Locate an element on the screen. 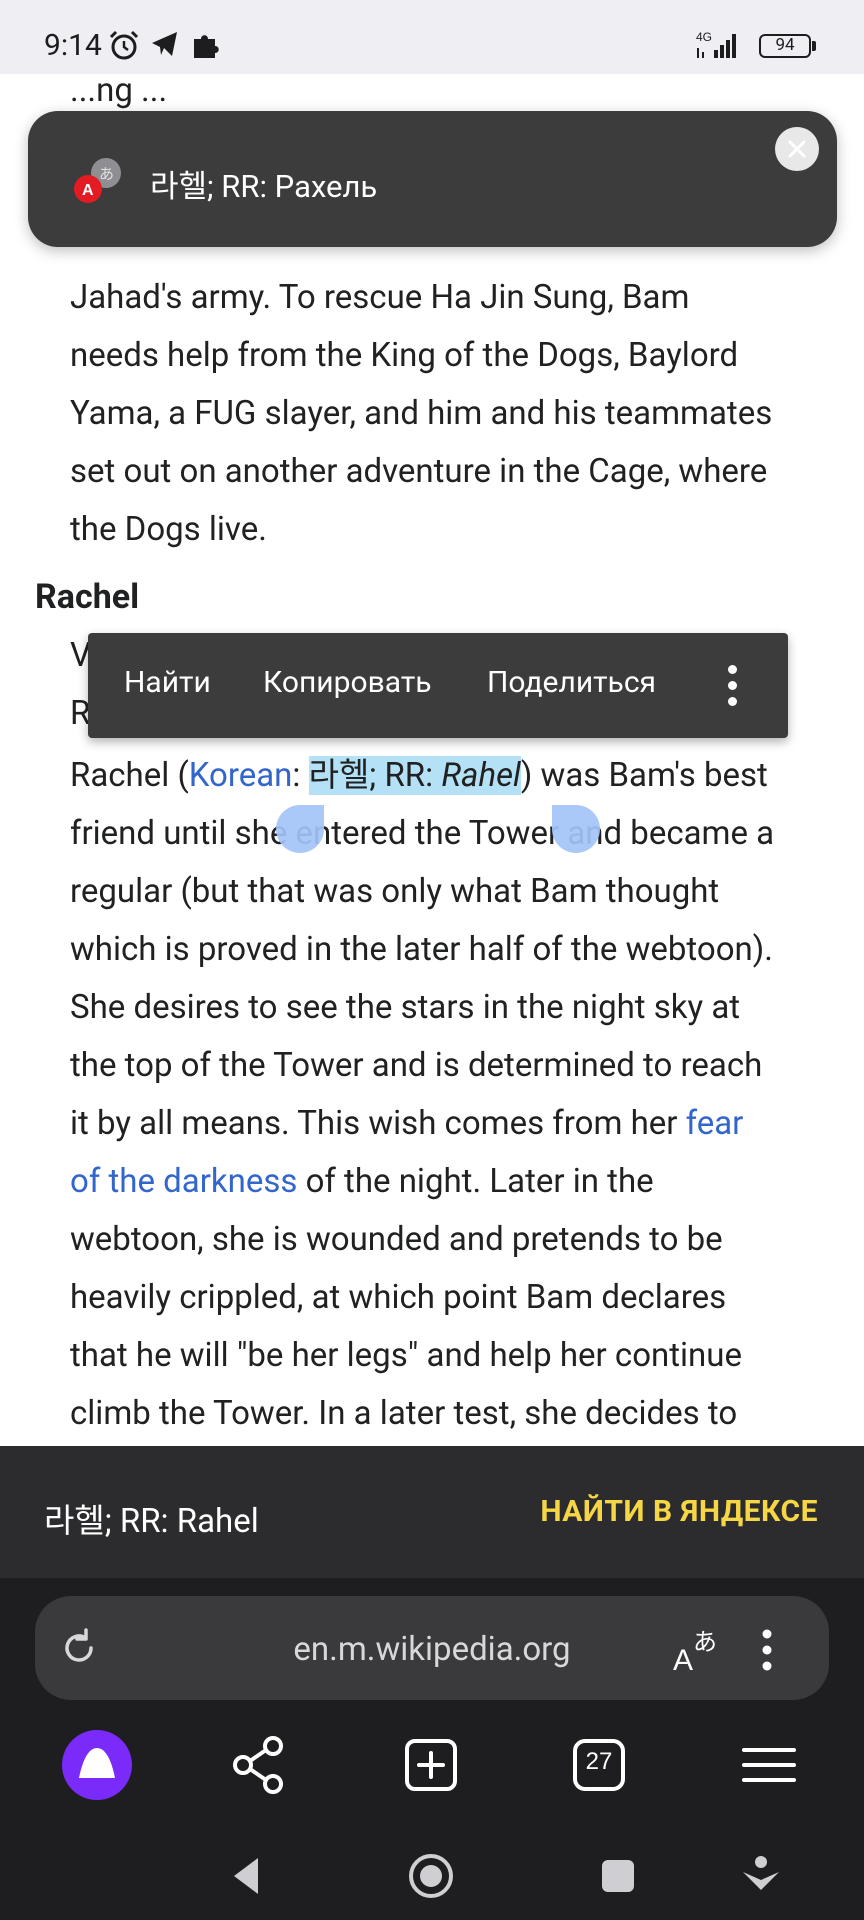  close-icon is located at coordinates (797, 149).